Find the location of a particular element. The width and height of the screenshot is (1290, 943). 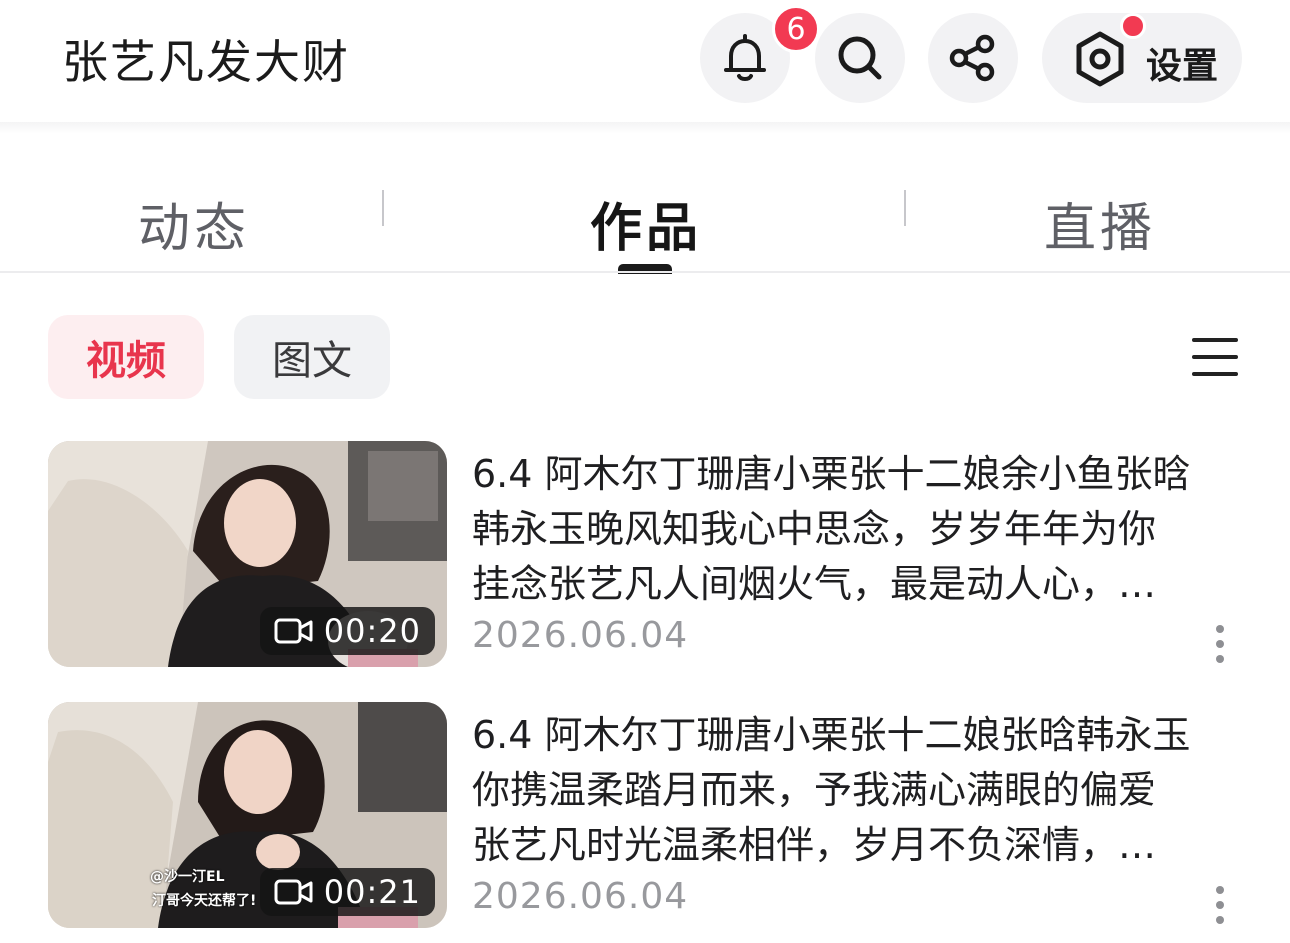

video-duration-badge: 00:21 is located at coordinates (347, 892).